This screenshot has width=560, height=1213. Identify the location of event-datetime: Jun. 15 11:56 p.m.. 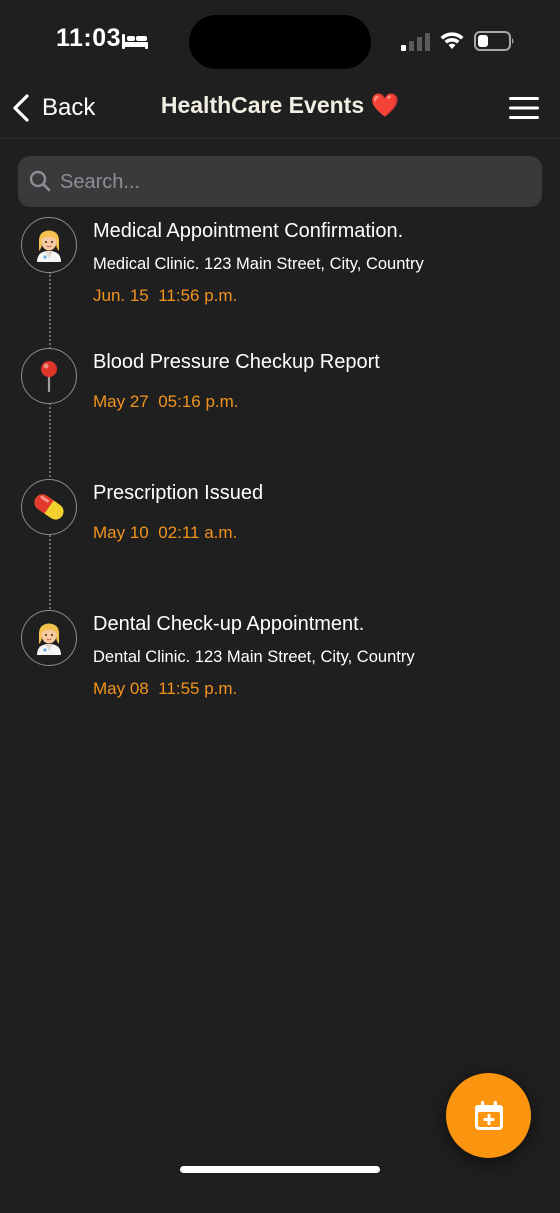
(165, 295).